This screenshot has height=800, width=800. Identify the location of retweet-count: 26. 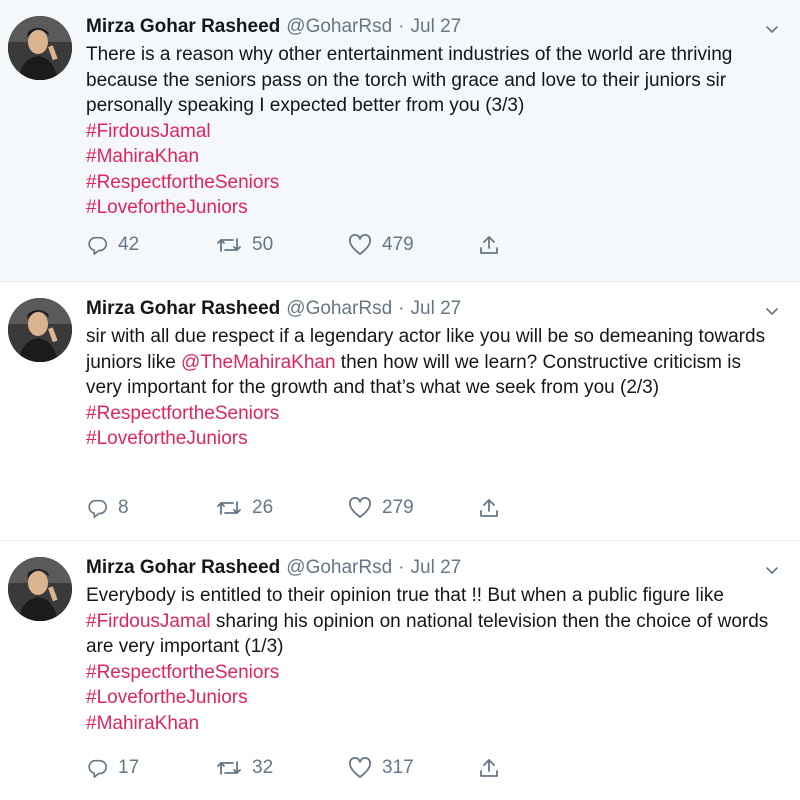
(263, 507).